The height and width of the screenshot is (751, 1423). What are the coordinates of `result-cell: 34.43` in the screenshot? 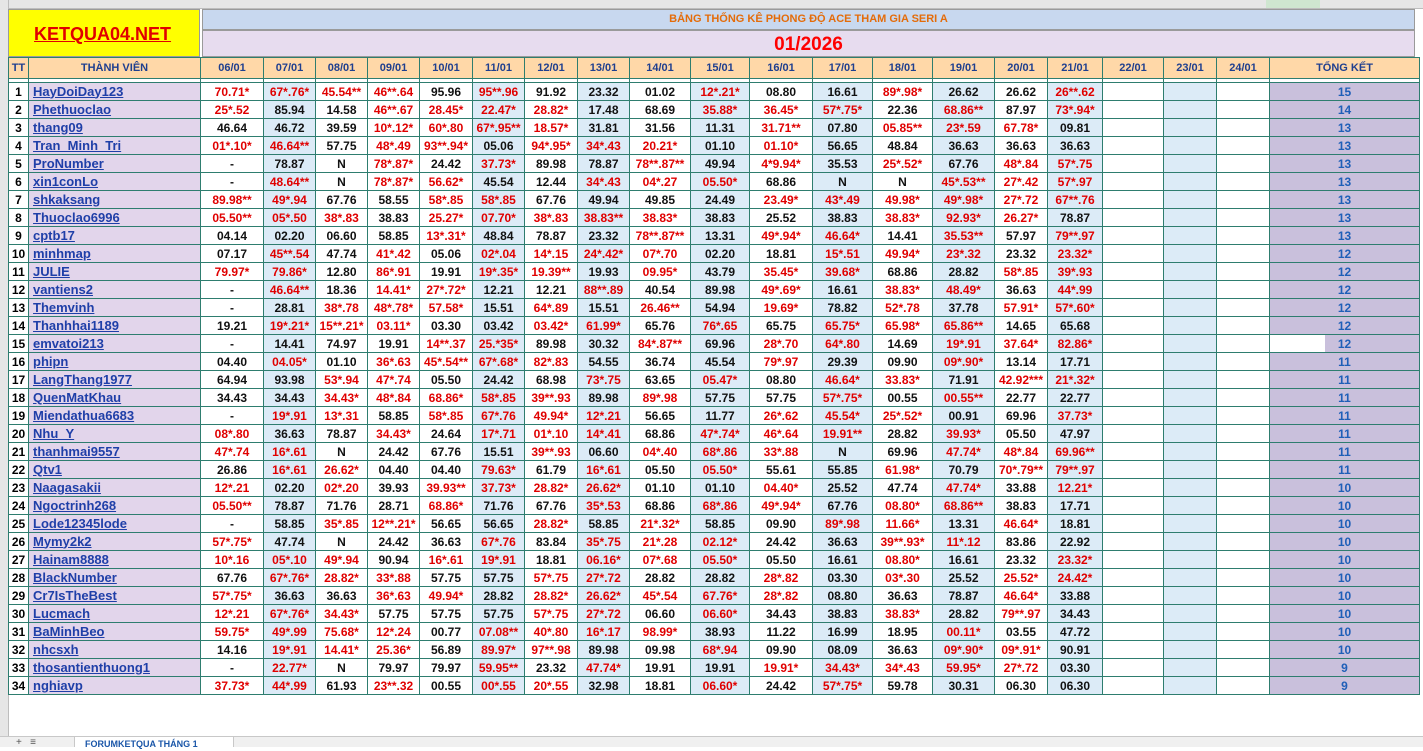 It's located at (232, 397).